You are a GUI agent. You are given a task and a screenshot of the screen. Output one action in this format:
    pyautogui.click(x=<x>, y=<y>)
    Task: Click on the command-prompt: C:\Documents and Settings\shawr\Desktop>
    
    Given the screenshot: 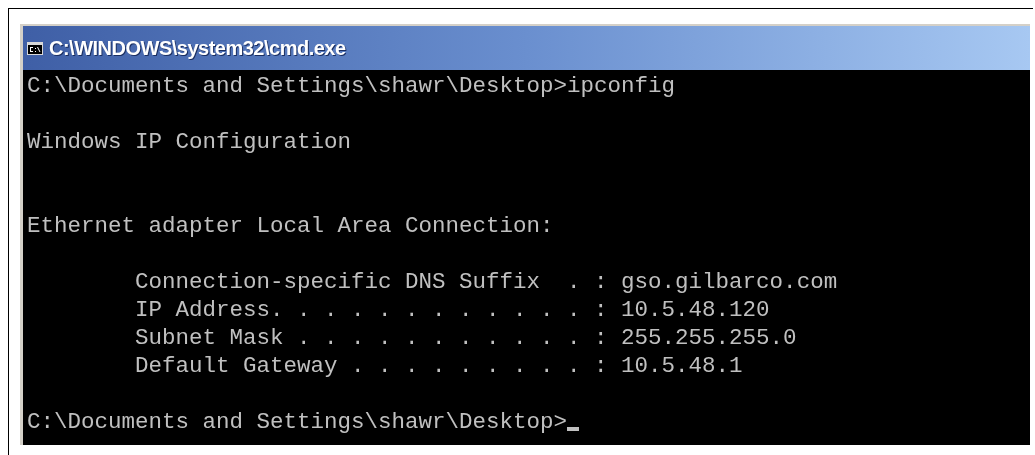 What is the action you would take?
    pyautogui.click(x=297, y=422)
    